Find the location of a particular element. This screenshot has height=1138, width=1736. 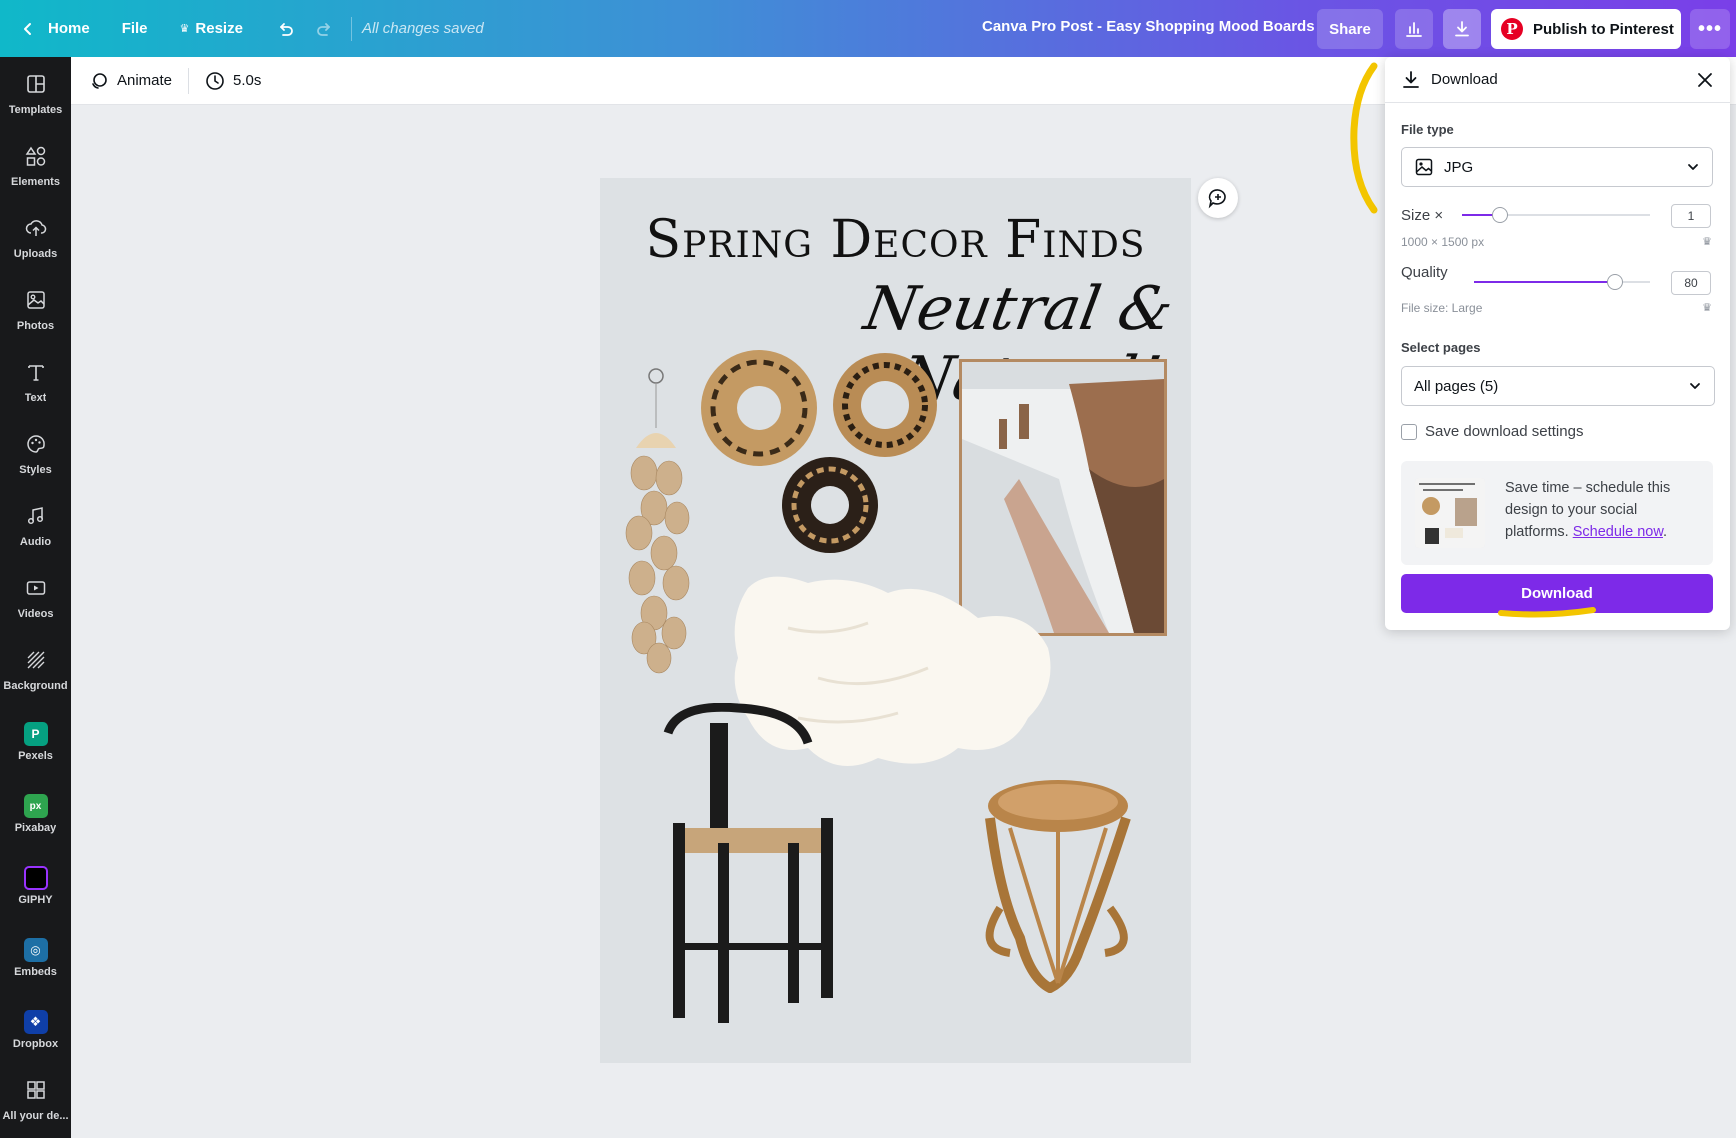

download-toggle-button is located at coordinates (1462, 29).